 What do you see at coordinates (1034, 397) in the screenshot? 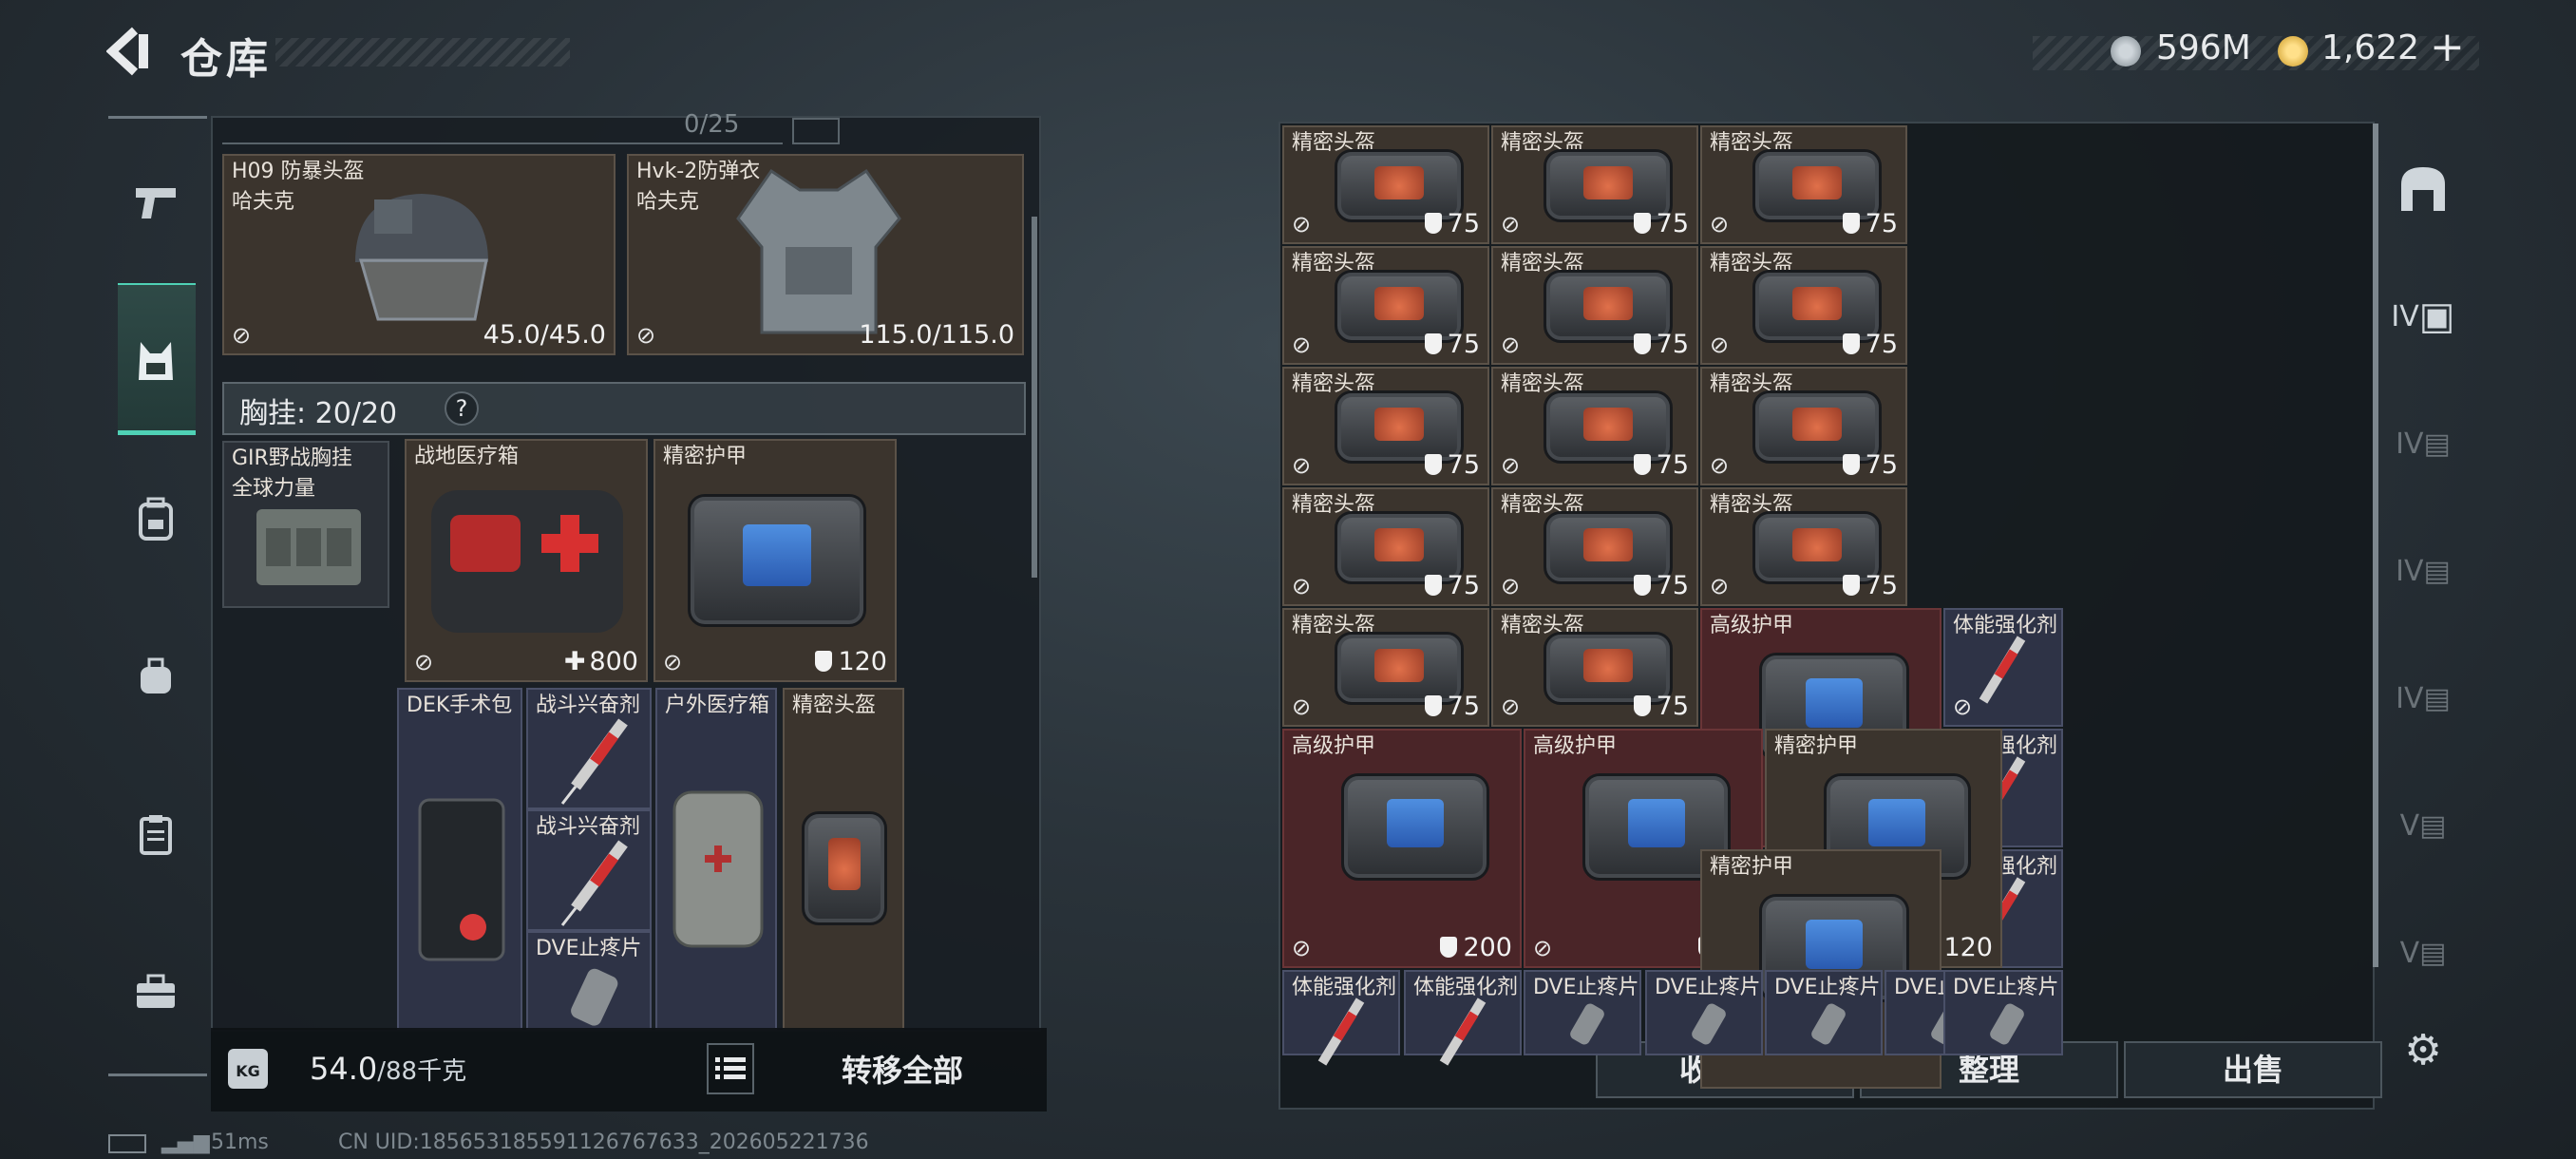
I see `loadout-scrollbar` at bounding box center [1034, 397].